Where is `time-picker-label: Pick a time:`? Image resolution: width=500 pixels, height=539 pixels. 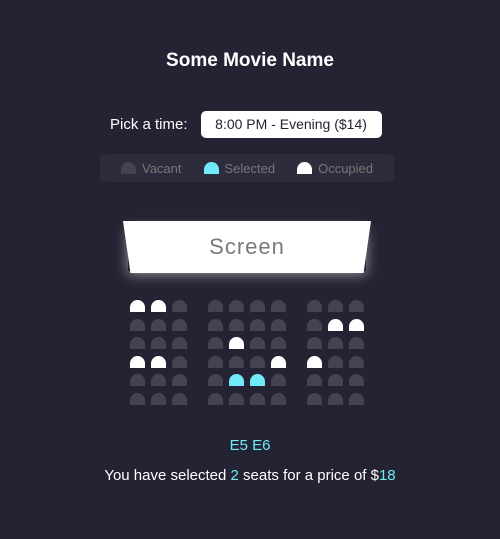
time-picker-label: Pick a time: is located at coordinates (149, 124).